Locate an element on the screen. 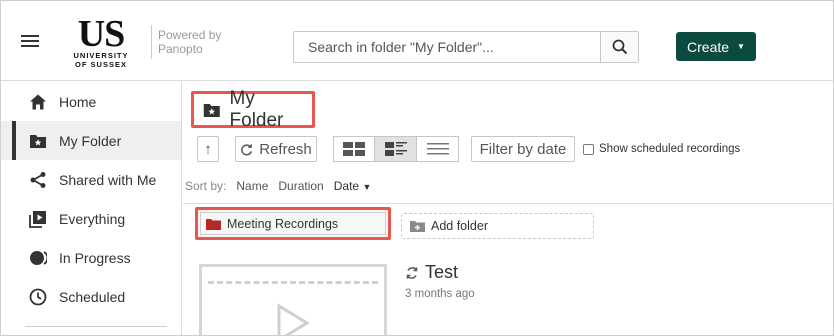 The width and height of the screenshot is (834, 336). up-folder-button: ↑ is located at coordinates (208, 149).